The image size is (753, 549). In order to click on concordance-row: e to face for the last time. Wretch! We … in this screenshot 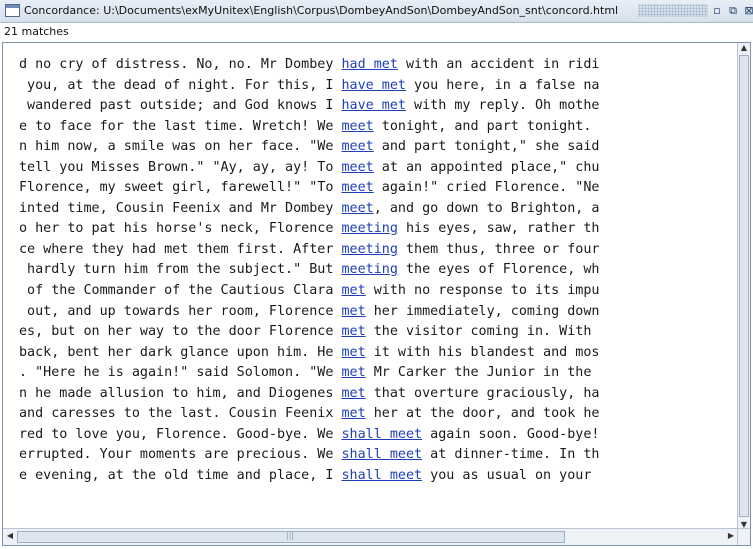, I will do `click(380, 127)`.